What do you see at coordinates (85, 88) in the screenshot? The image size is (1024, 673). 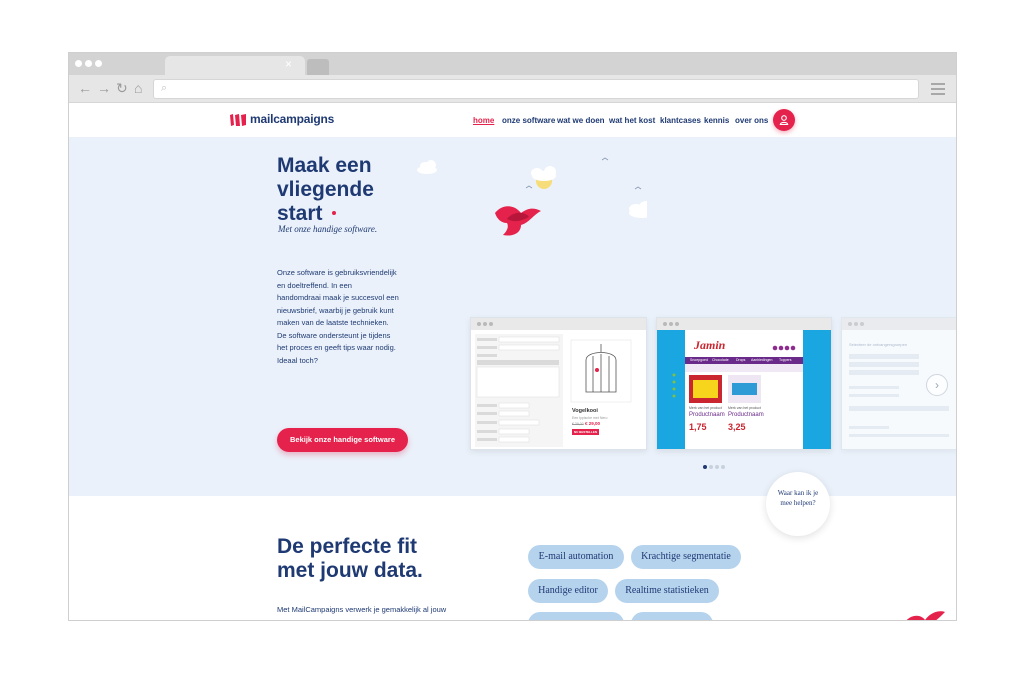 I see `back-icon: ←` at bounding box center [85, 88].